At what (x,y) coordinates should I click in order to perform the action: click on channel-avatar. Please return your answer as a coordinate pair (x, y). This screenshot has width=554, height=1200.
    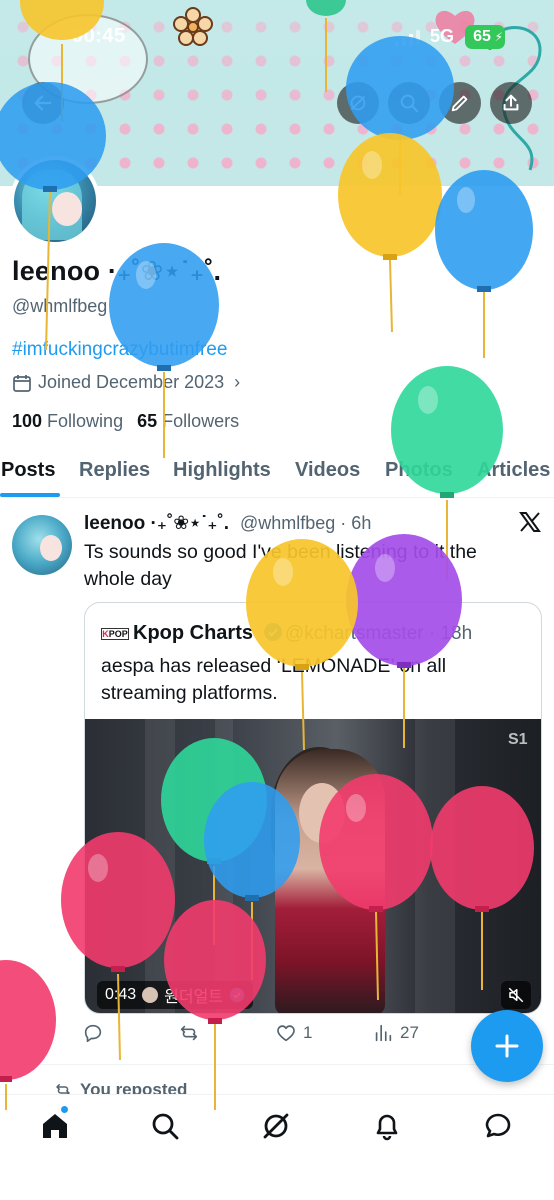
    Looking at the image, I should click on (150, 995).